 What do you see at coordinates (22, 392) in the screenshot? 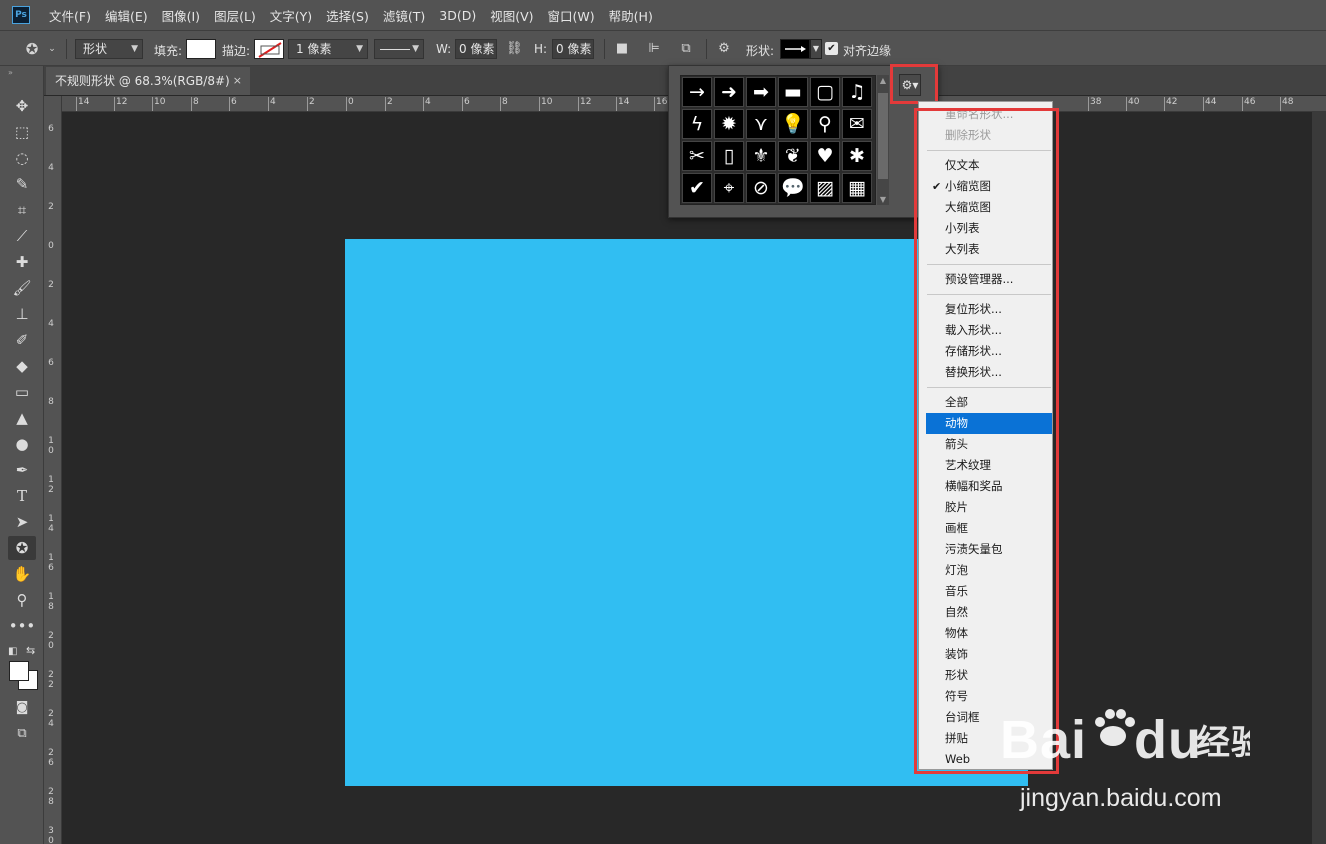
I see `gradient-tool-icon: ▭` at bounding box center [22, 392].